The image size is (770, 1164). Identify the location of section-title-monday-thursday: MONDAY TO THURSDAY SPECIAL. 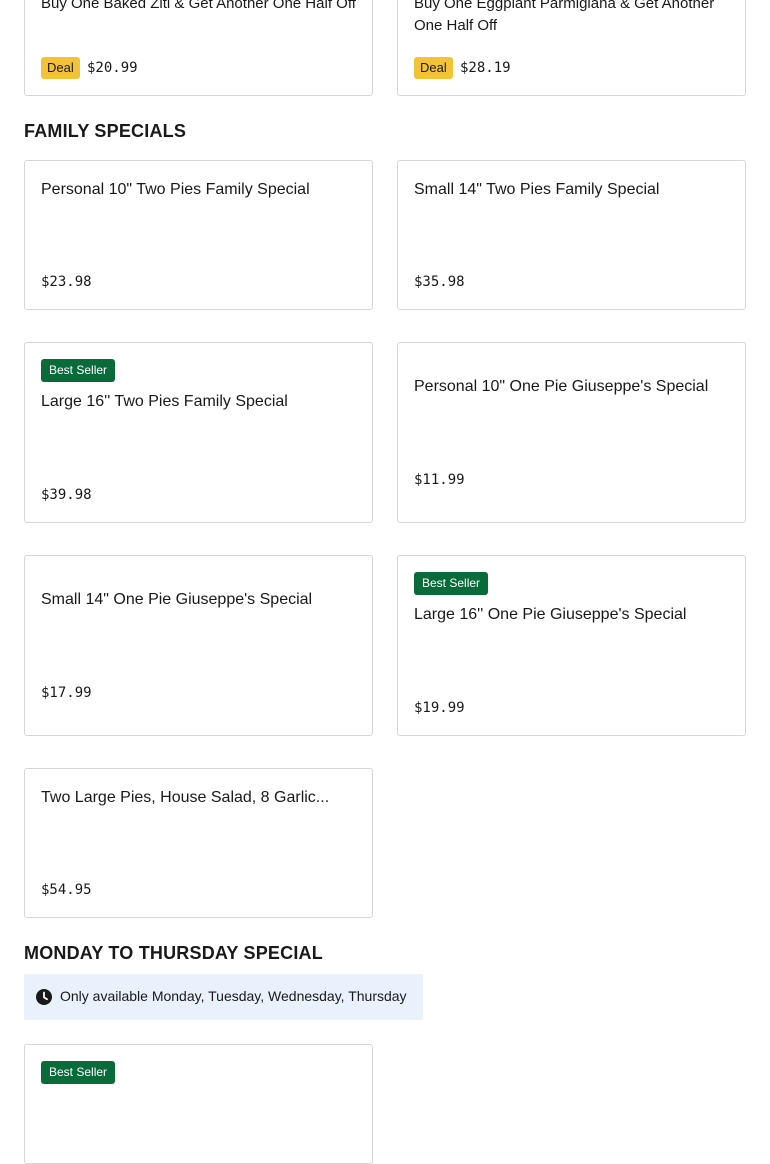
(173, 953).